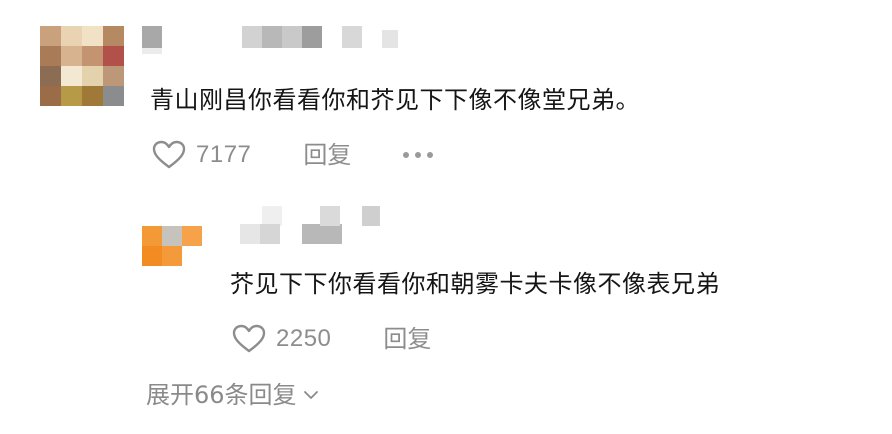 This screenshot has height=434, width=892. I want to click on like-count: 2250, so click(304, 338).